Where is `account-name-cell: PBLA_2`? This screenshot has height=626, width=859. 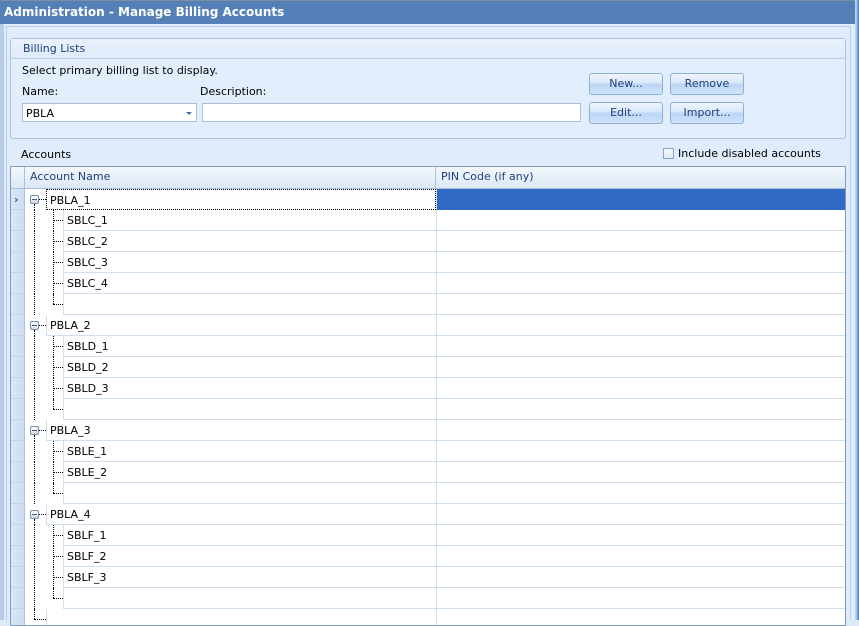 account-name-cell: PBLA_2 is located at coordinates (241, 325).